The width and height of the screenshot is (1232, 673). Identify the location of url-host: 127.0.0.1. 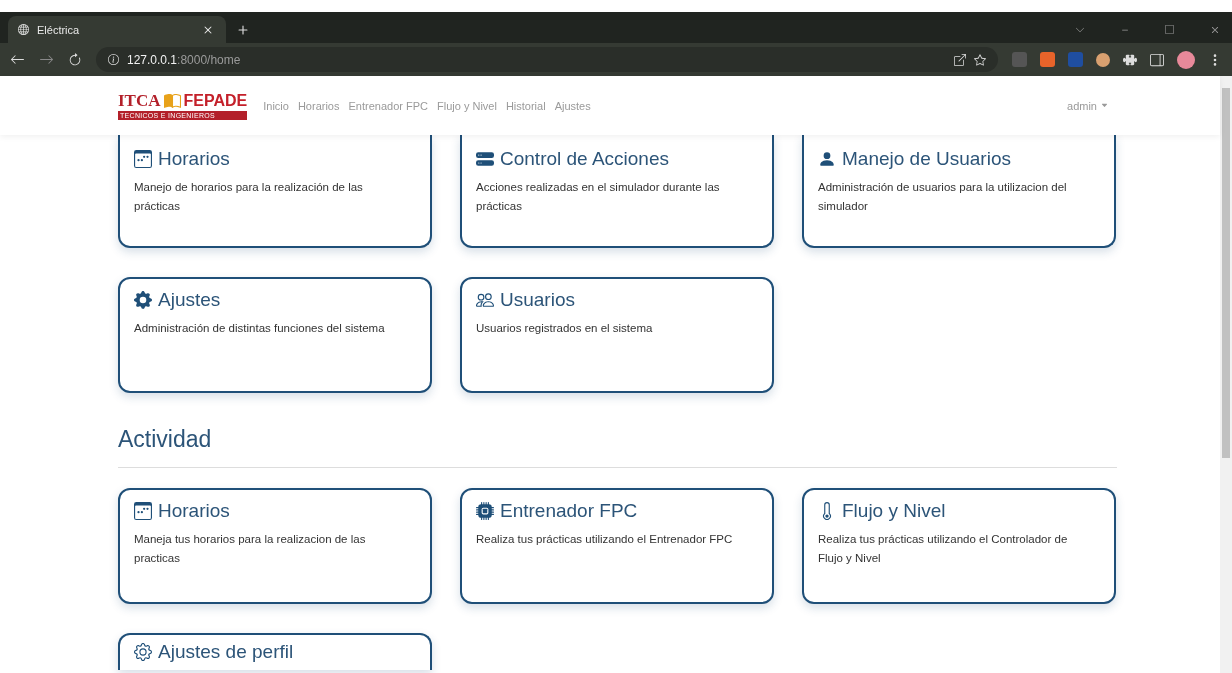
(152, 59).